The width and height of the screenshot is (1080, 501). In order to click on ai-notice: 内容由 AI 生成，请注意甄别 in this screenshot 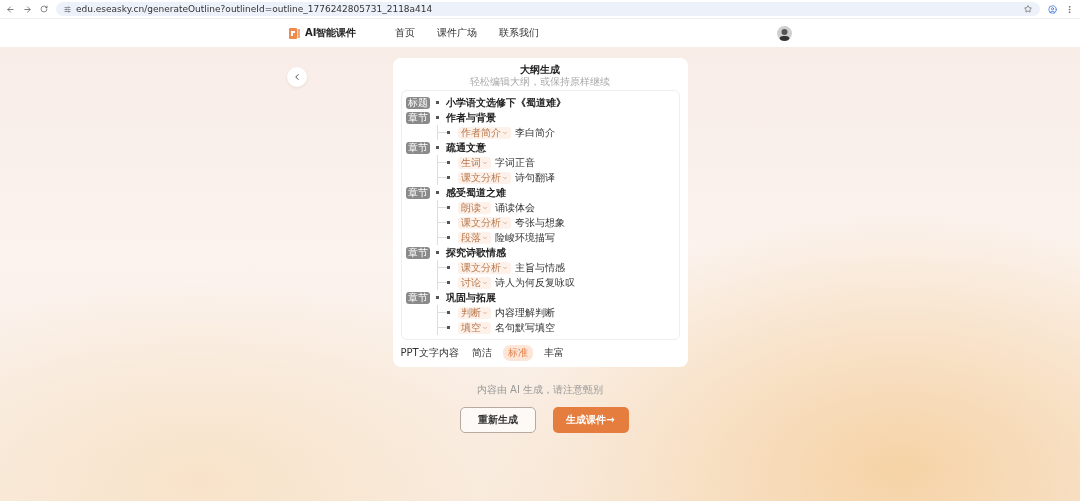, I will do `click(540, 390)`.